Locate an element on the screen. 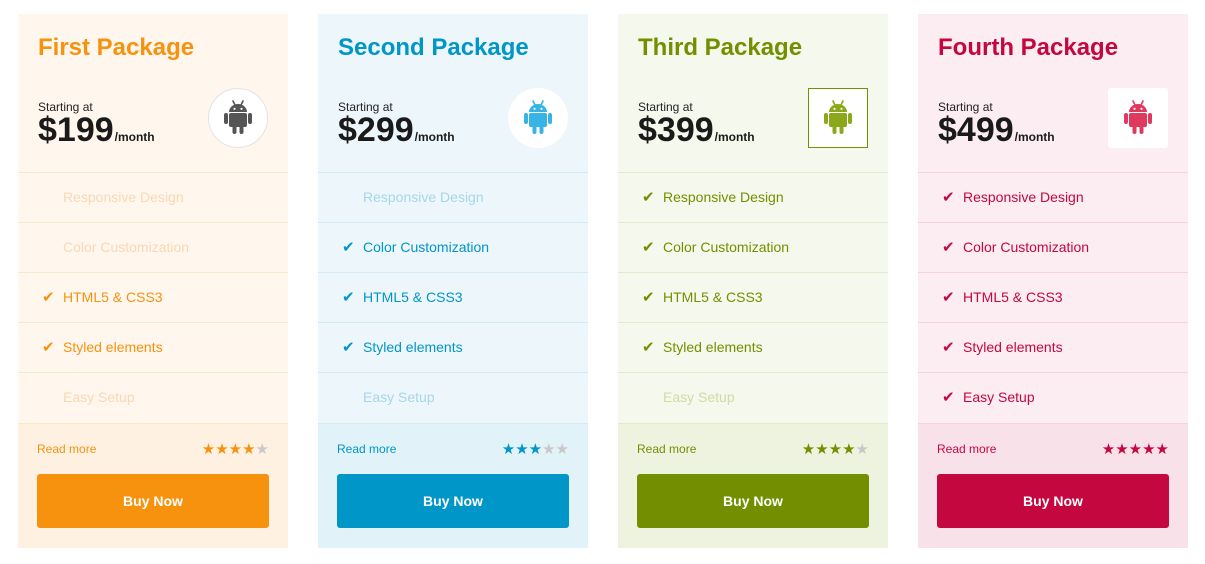  feature-item: Color Customization is located at coordinates (153, 247).